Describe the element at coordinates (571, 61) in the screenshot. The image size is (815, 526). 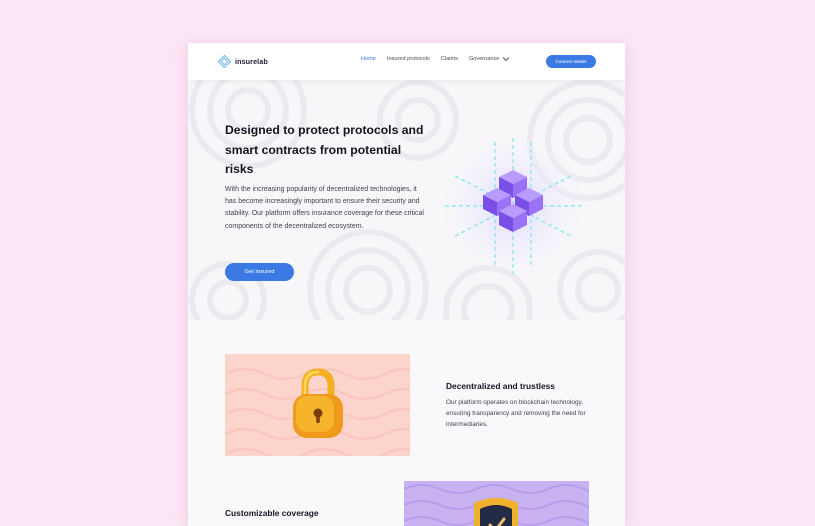
I see `connect-wallet-button: Connect Wallet` at that location.